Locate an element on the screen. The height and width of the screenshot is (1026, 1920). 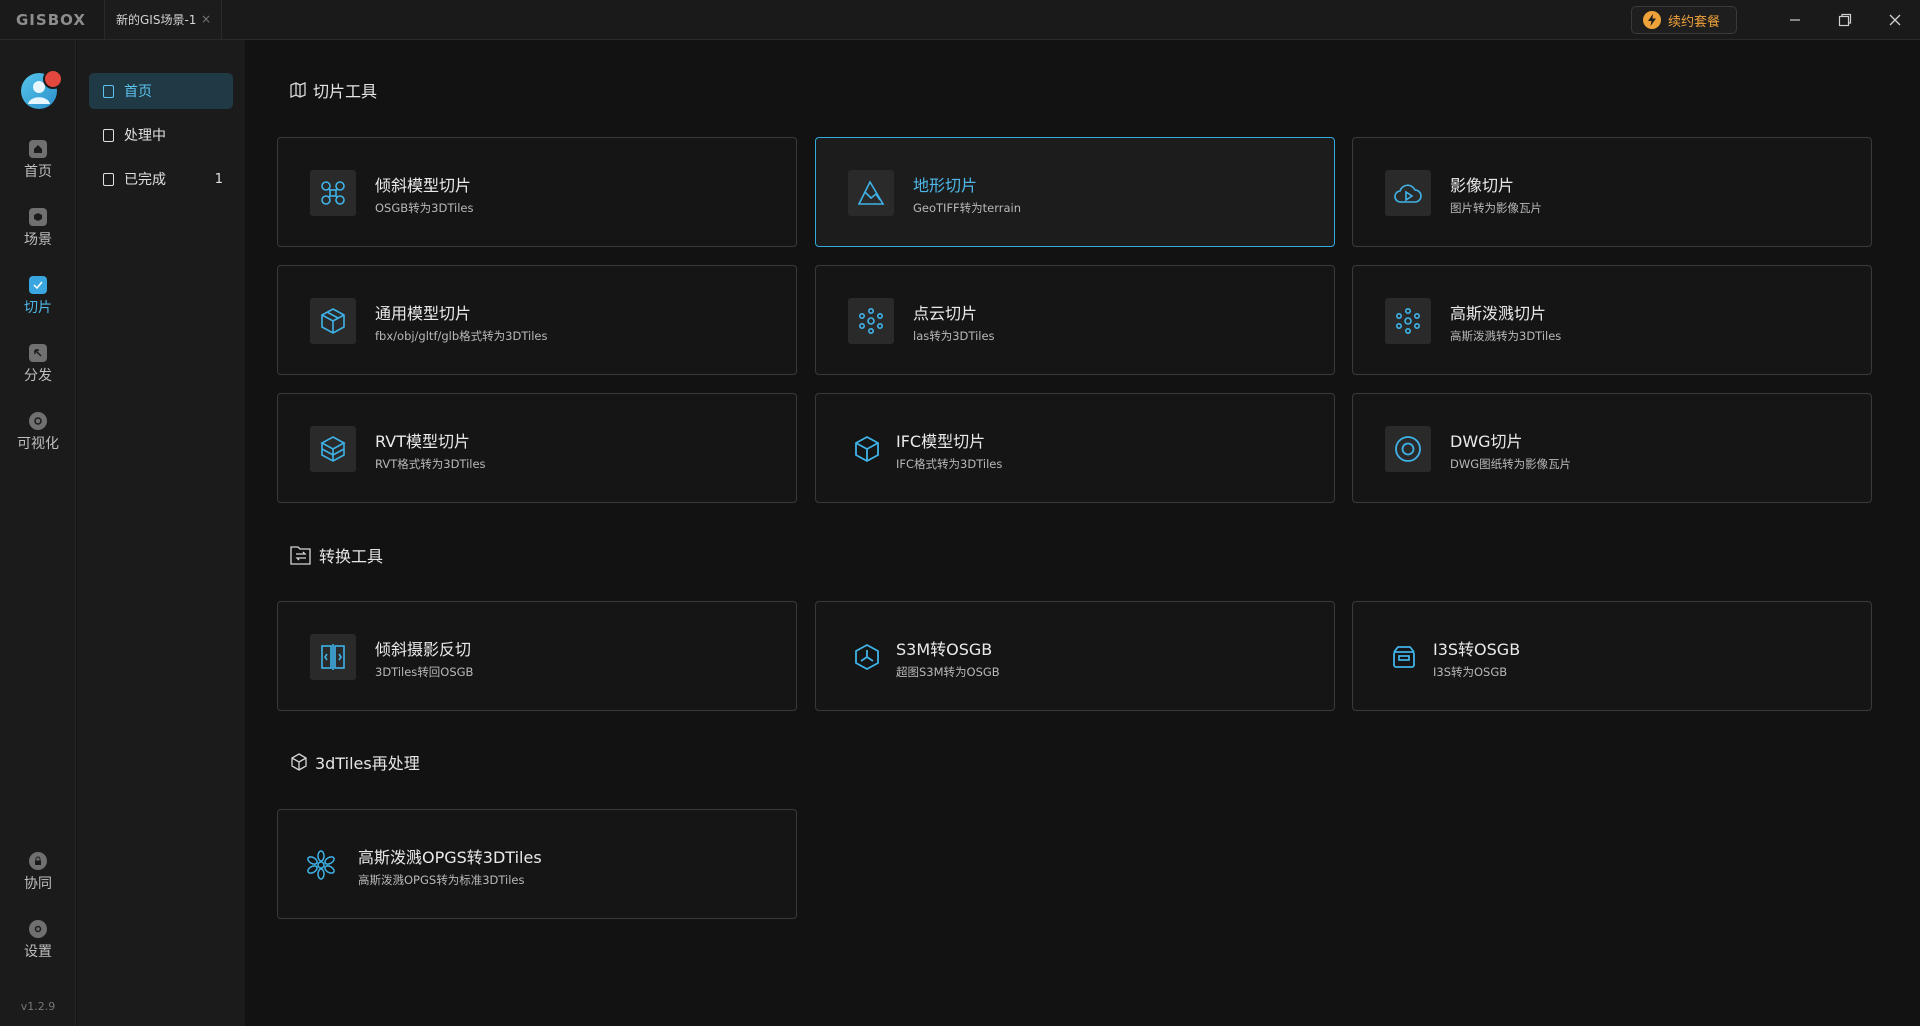
avatar is located at coordinates (42, 89).